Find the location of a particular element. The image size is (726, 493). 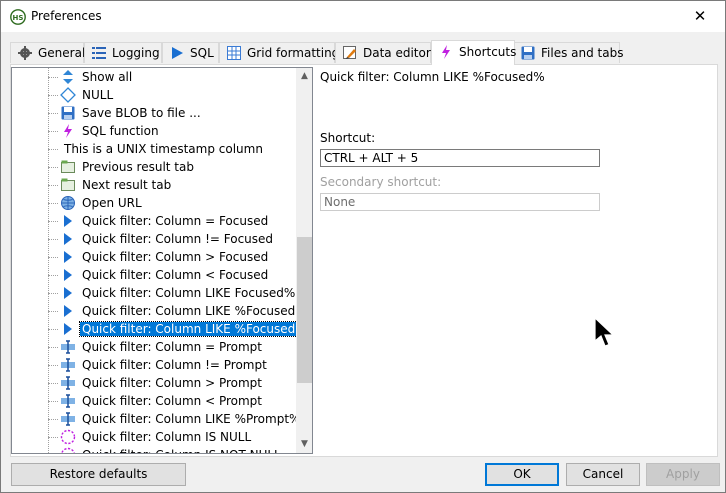

tab-label: SQL is located at coordinates (202, 53).